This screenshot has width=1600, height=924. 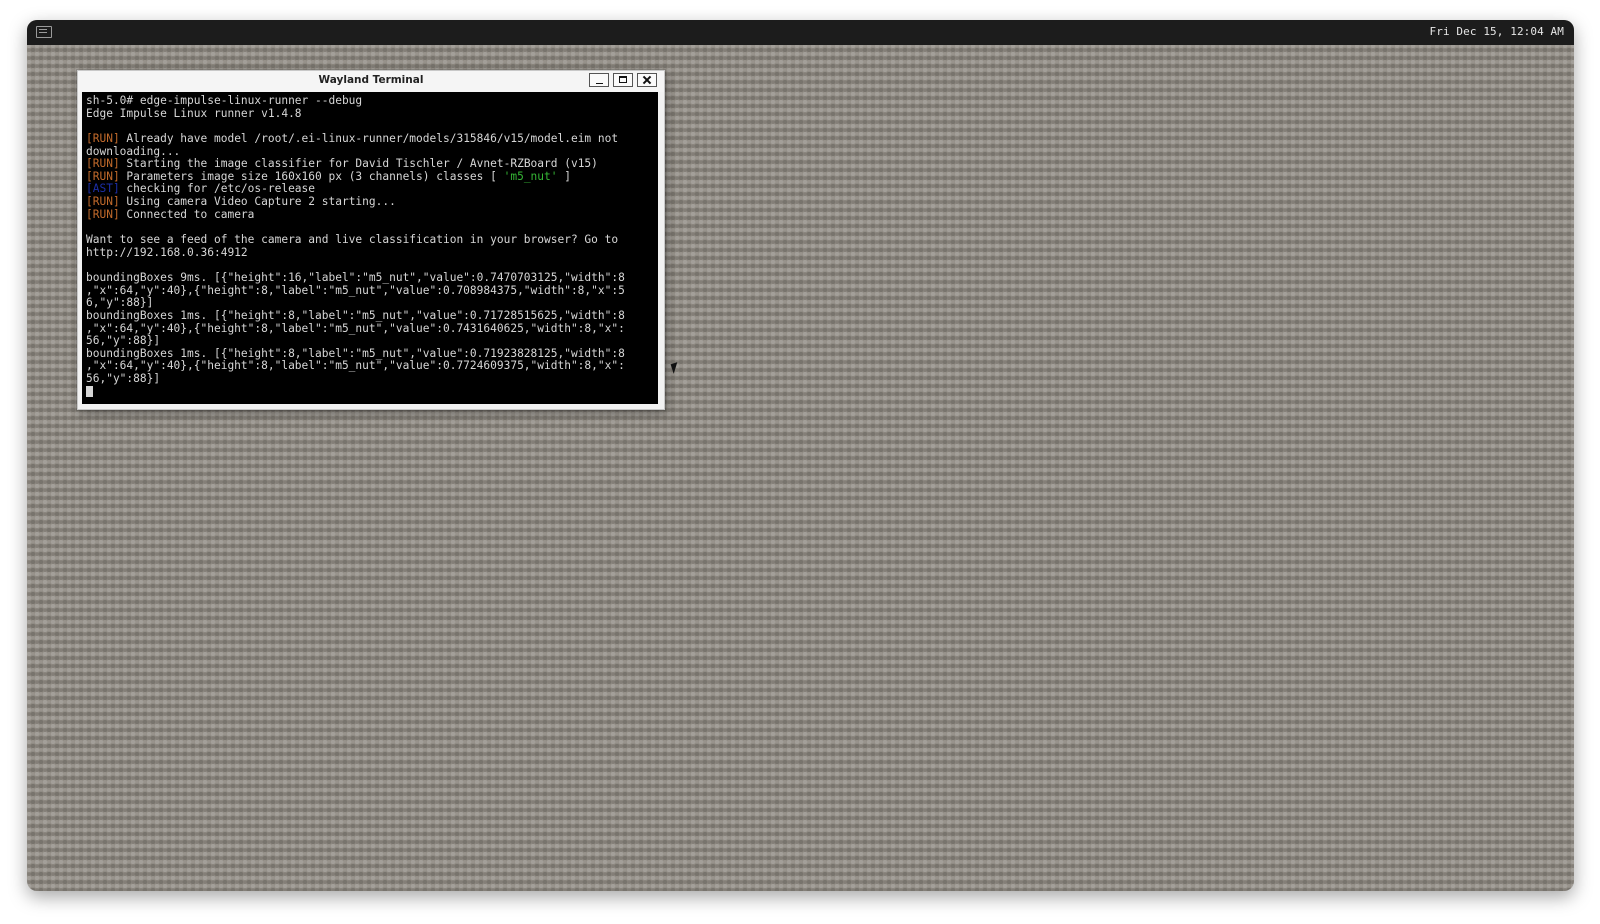 I want to click on clock: Fri Dec 15, 12:04 AM, so click(x=1497, y=31).